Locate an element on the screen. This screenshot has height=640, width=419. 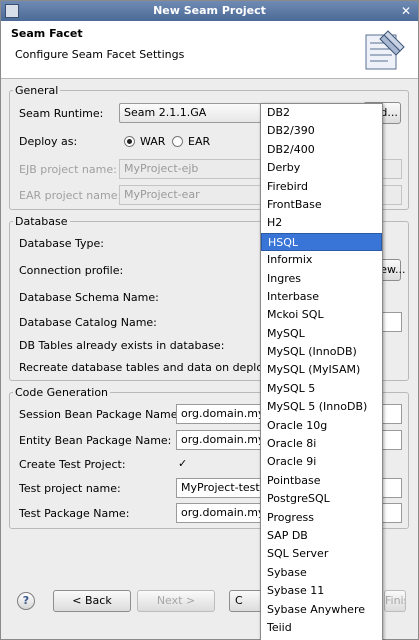
page-subtitle: Configure Seam Facet Settings is located at coordinates (100, 54).